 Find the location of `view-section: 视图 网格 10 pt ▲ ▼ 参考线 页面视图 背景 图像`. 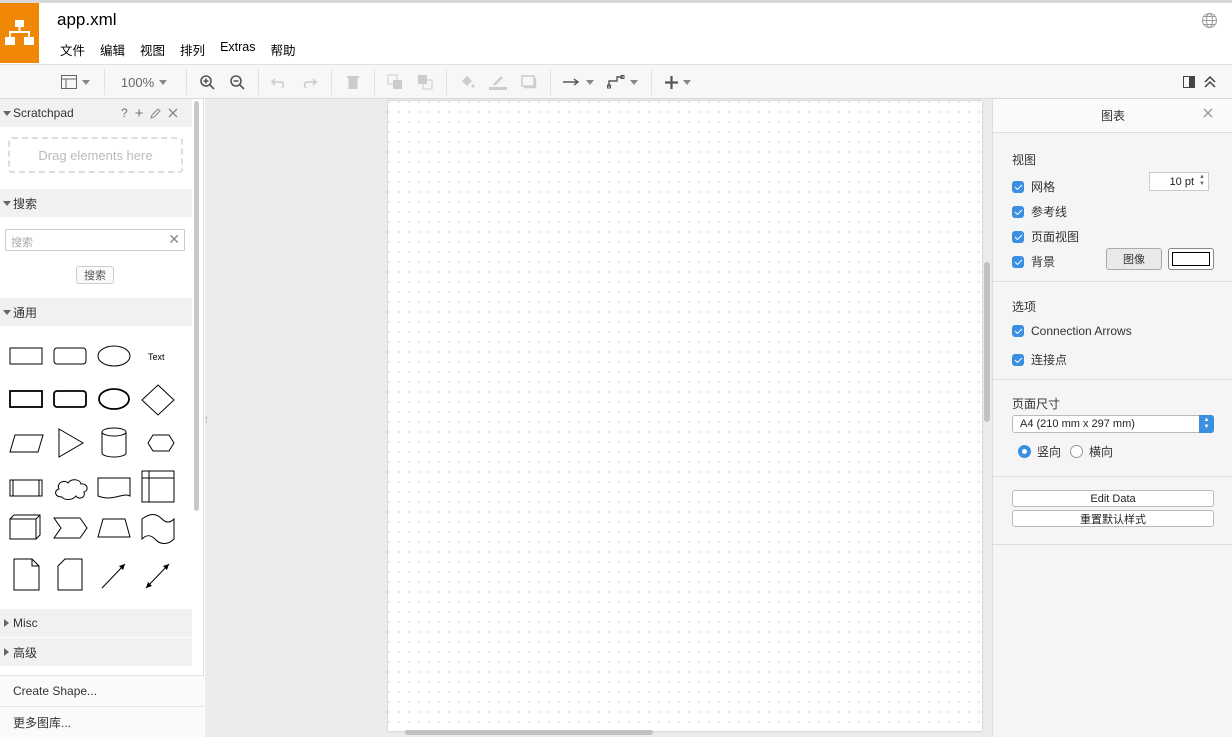

view-section: 视图 网格 10 pt ▲ ▼ 参考线 页面视图 背景 图像 is located at coordinates (1112, 208).